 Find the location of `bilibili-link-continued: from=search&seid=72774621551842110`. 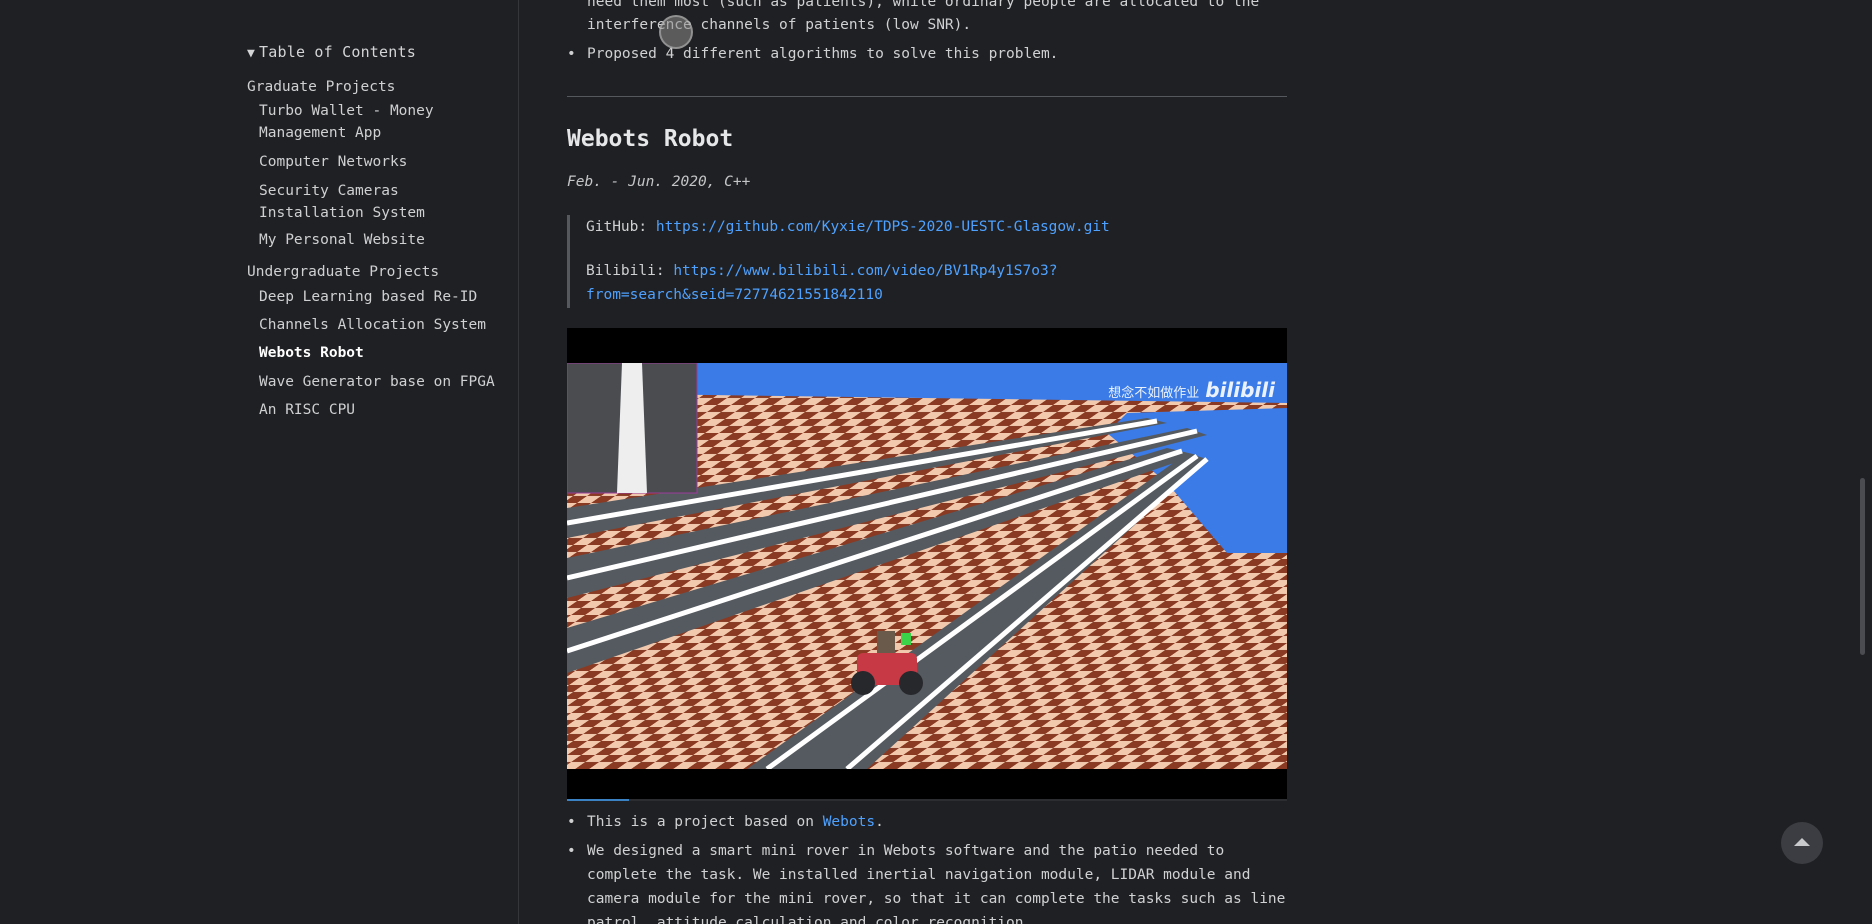

bilibili-link-continued: from=search&seid=72774621551842110 is located at coordinates (734, 295).